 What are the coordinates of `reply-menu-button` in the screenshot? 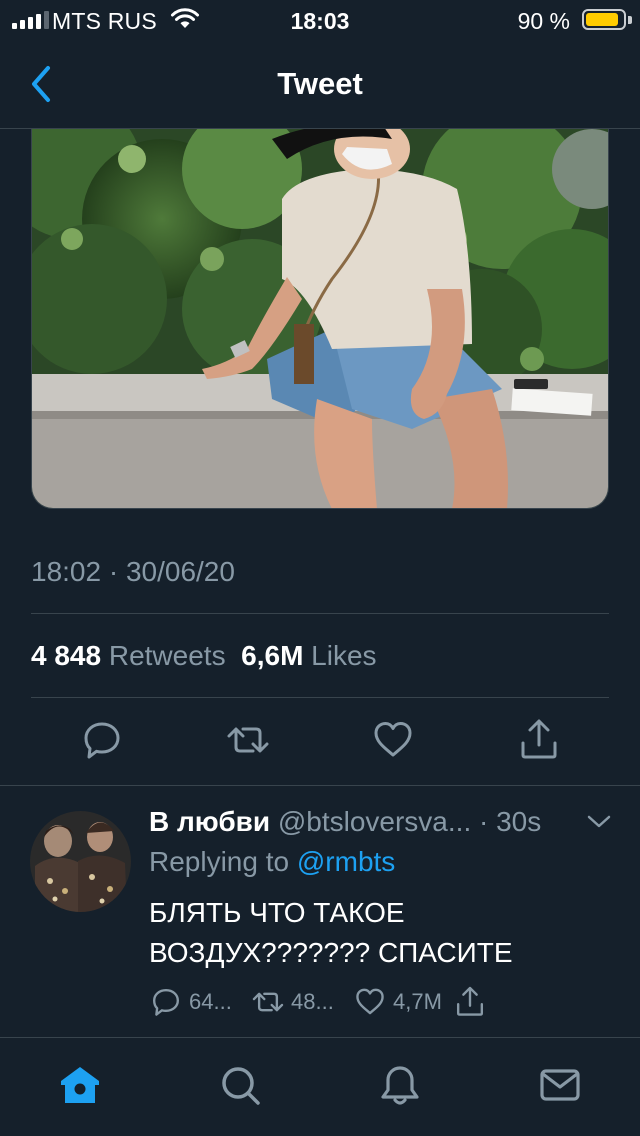 It's located at (599, 824).